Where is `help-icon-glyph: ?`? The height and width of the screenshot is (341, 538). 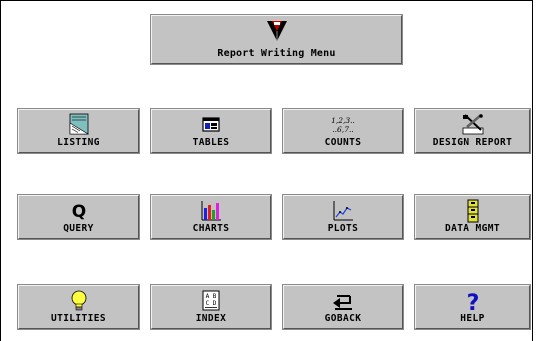 help-icon-glyph: ? is located at coordinates (472, 302).